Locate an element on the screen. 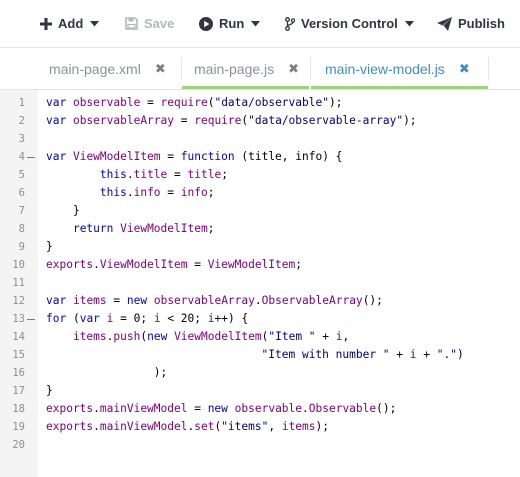  keyword-token: return is located at coordinates (93, 228).